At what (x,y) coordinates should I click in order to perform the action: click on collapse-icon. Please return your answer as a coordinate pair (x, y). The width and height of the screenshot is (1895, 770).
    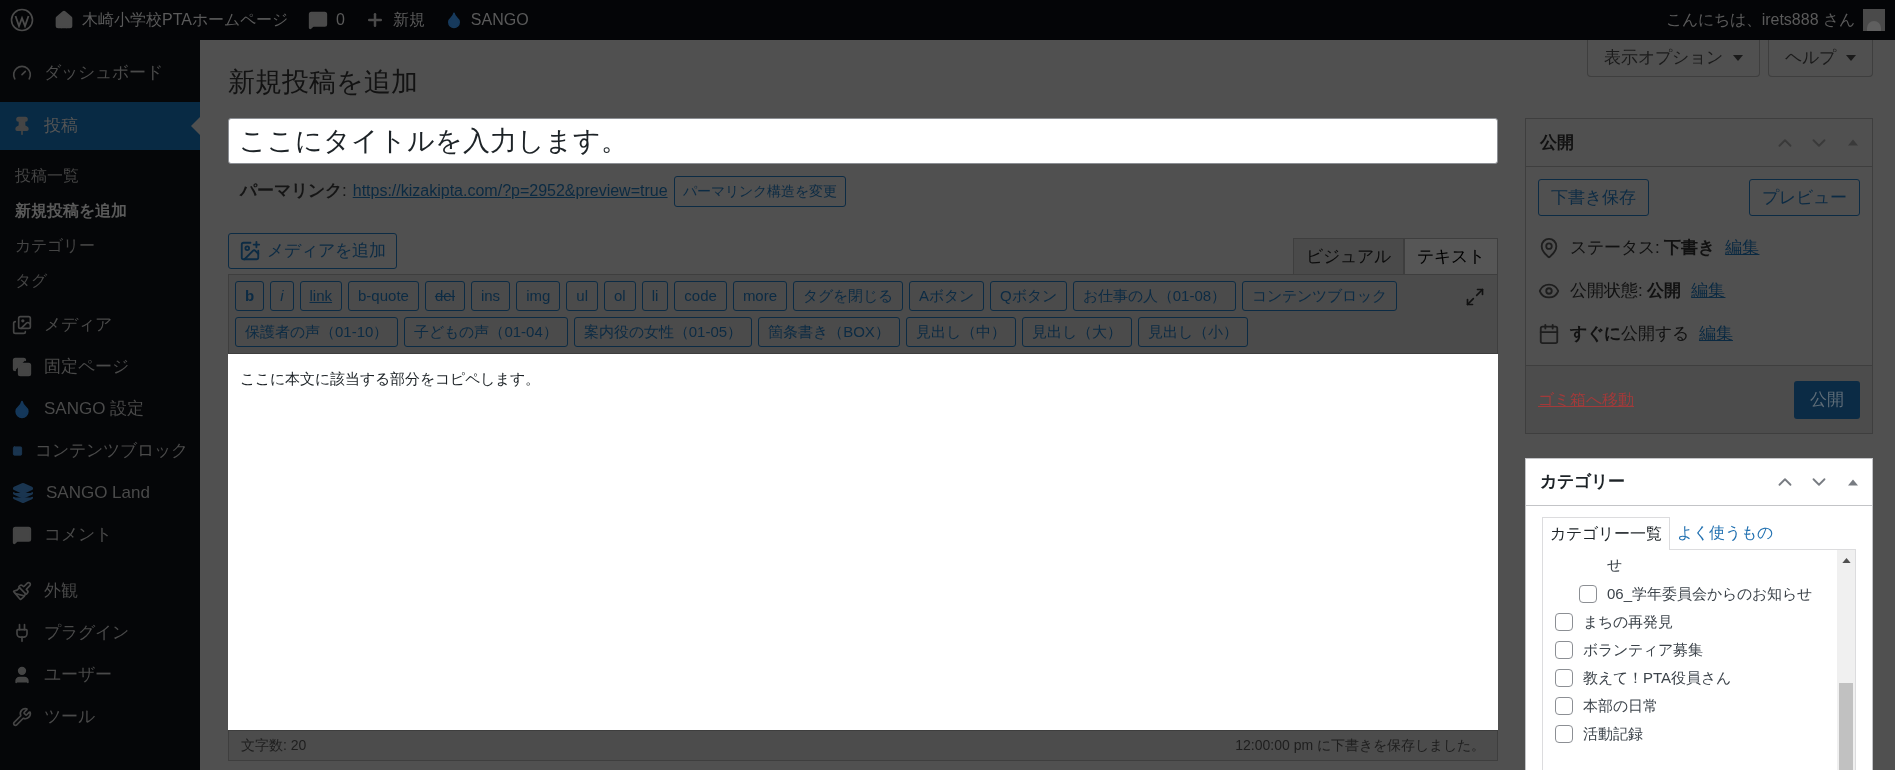
    Looking at the image, I should click on (1853, 482).